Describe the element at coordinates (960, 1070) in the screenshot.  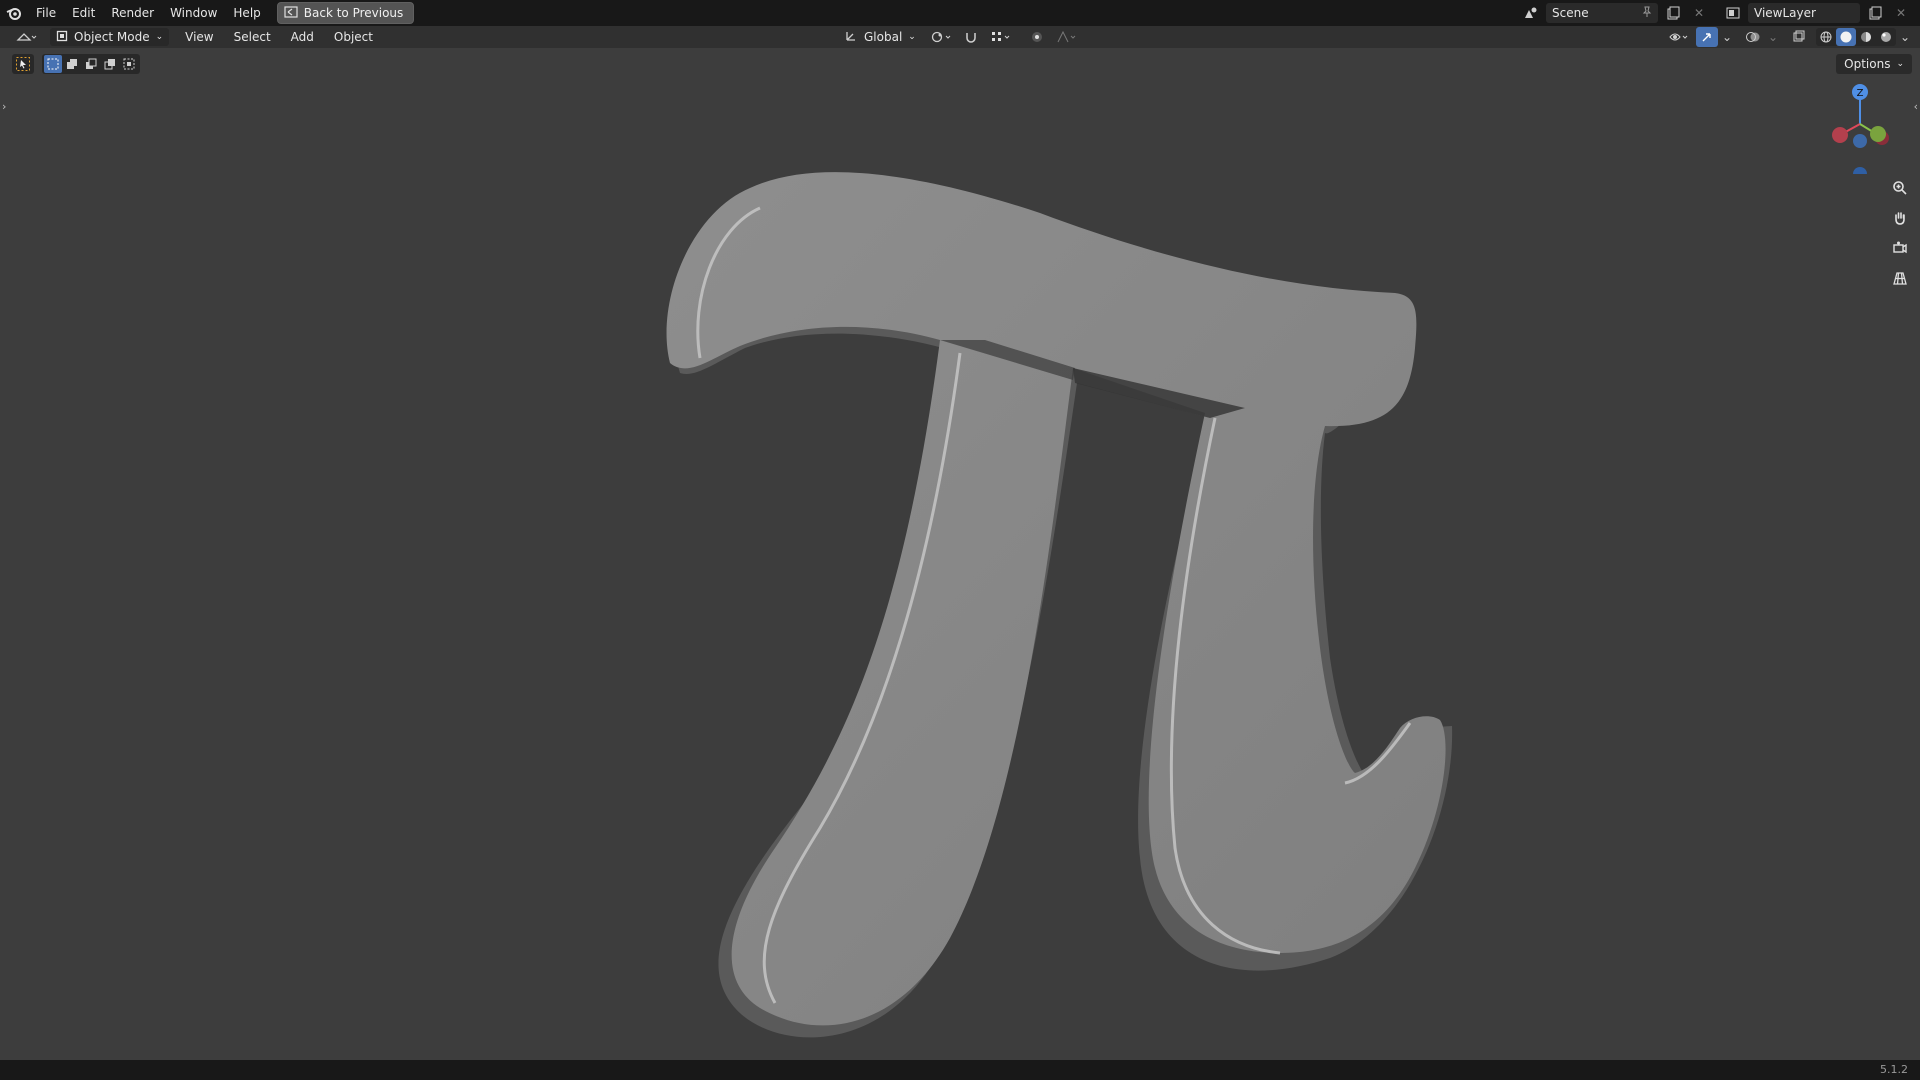
I see `status-bar: 5.1.2` at that location.